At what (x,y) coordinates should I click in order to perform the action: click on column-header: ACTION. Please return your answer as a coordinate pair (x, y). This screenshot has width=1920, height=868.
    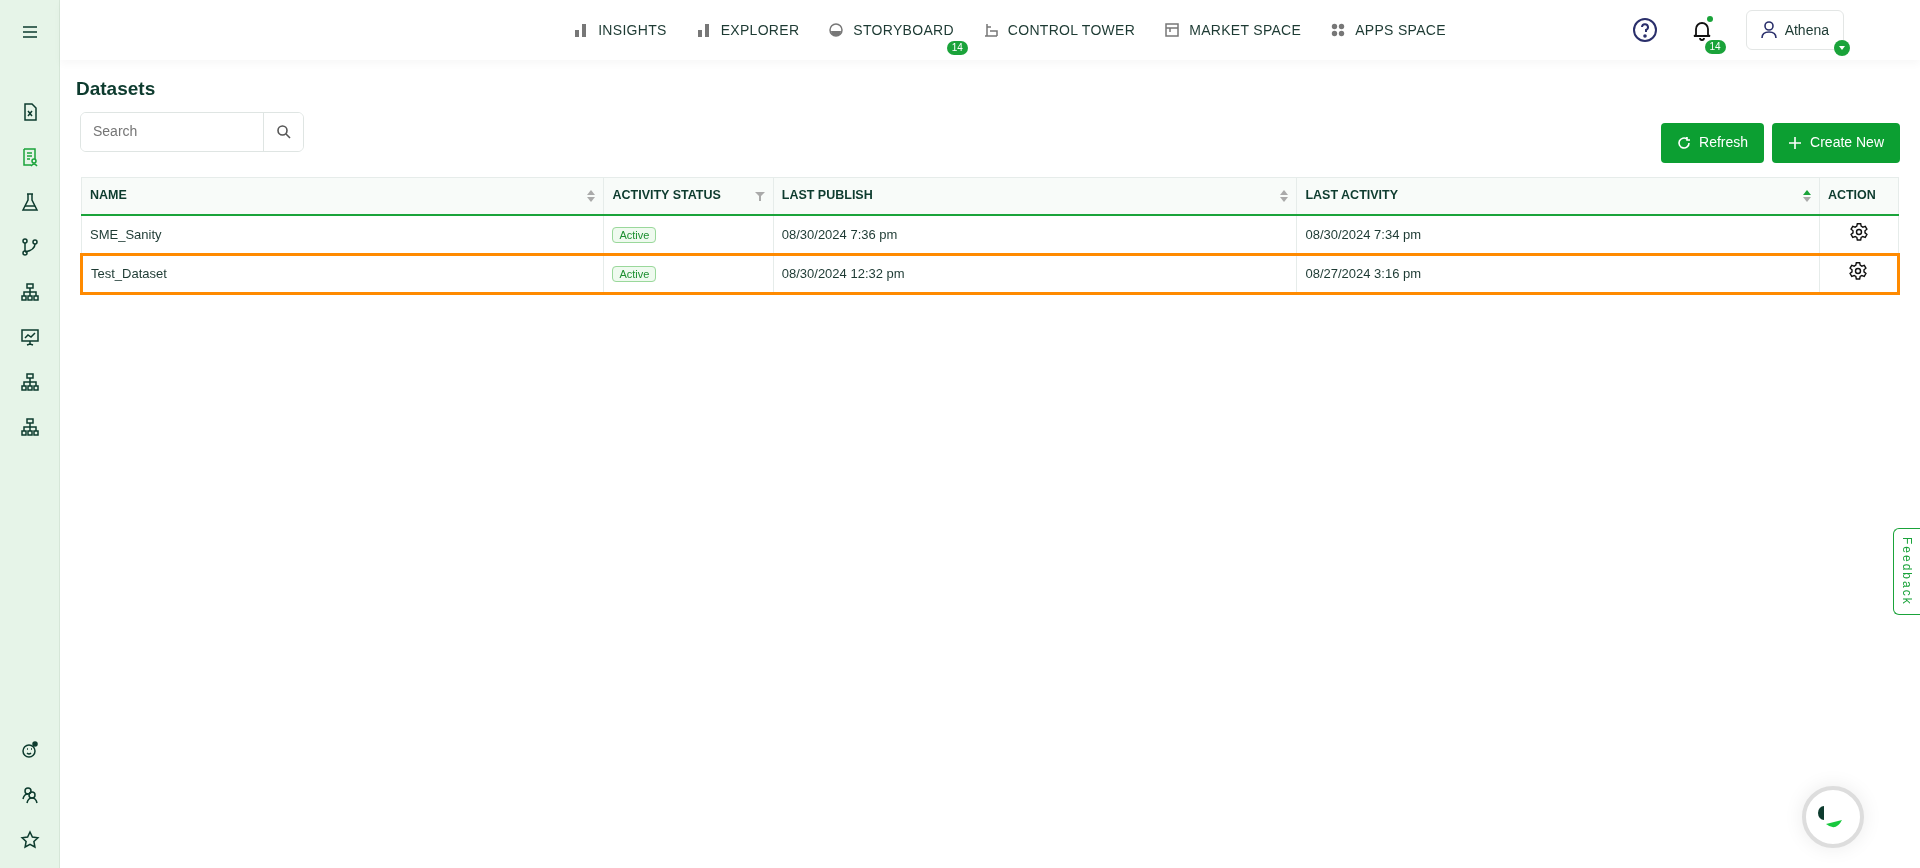
    Looking at the image, I should click on (1851, 196).